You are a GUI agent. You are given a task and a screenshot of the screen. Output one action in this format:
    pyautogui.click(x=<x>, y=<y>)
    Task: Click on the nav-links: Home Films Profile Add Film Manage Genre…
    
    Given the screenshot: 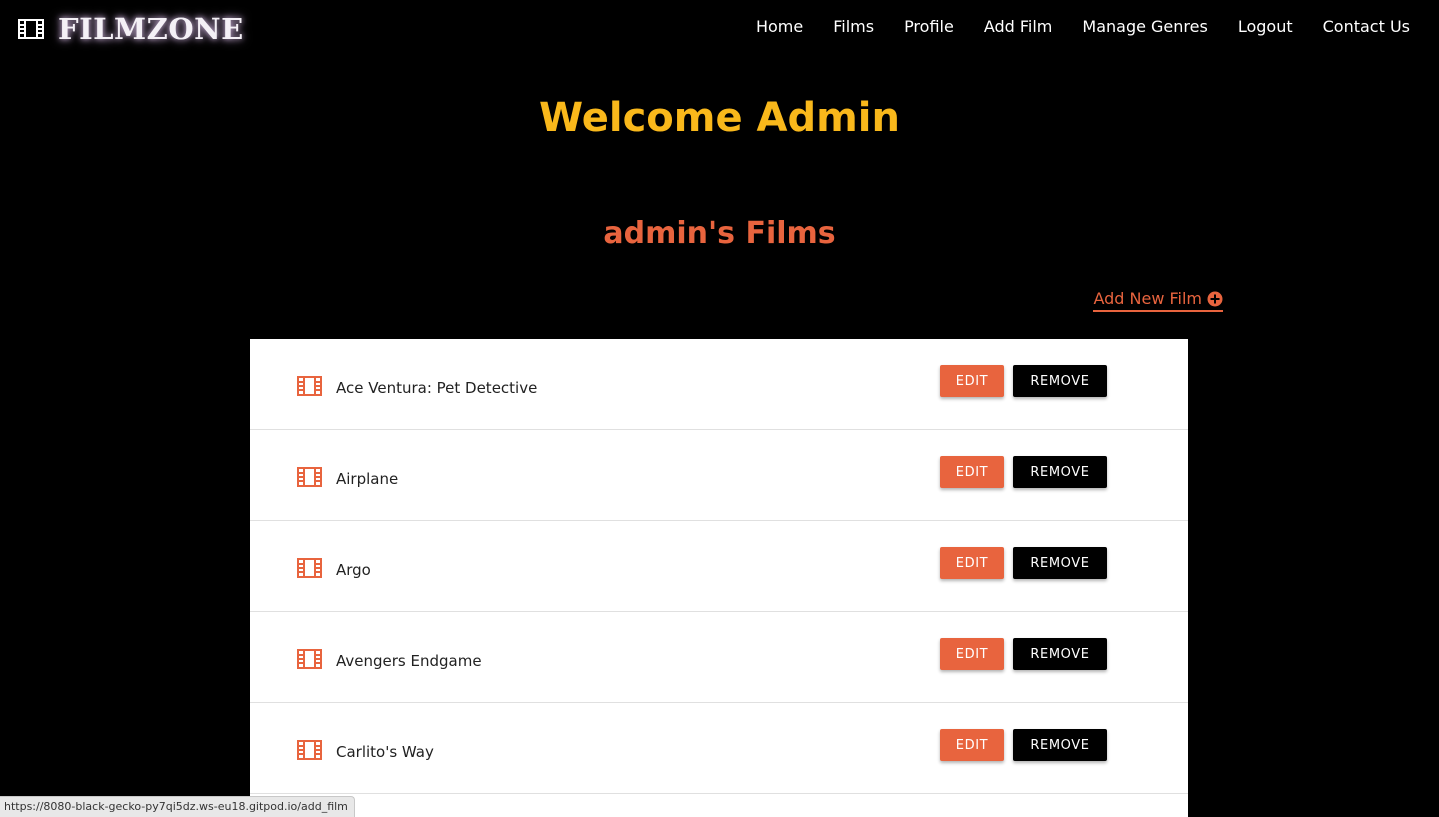 What is the action you would take?
    pyautogui.click(x=1083, y=27)
    